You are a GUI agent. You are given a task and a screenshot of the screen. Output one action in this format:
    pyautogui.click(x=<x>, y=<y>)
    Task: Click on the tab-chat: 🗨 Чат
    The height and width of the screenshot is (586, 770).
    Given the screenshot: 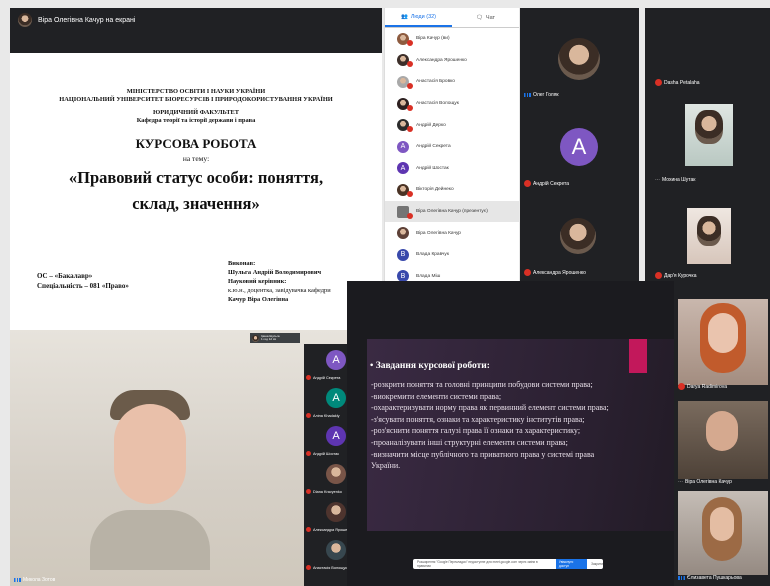 What is the action you would take?
    pyautogui.click(x=485, y=17)
    